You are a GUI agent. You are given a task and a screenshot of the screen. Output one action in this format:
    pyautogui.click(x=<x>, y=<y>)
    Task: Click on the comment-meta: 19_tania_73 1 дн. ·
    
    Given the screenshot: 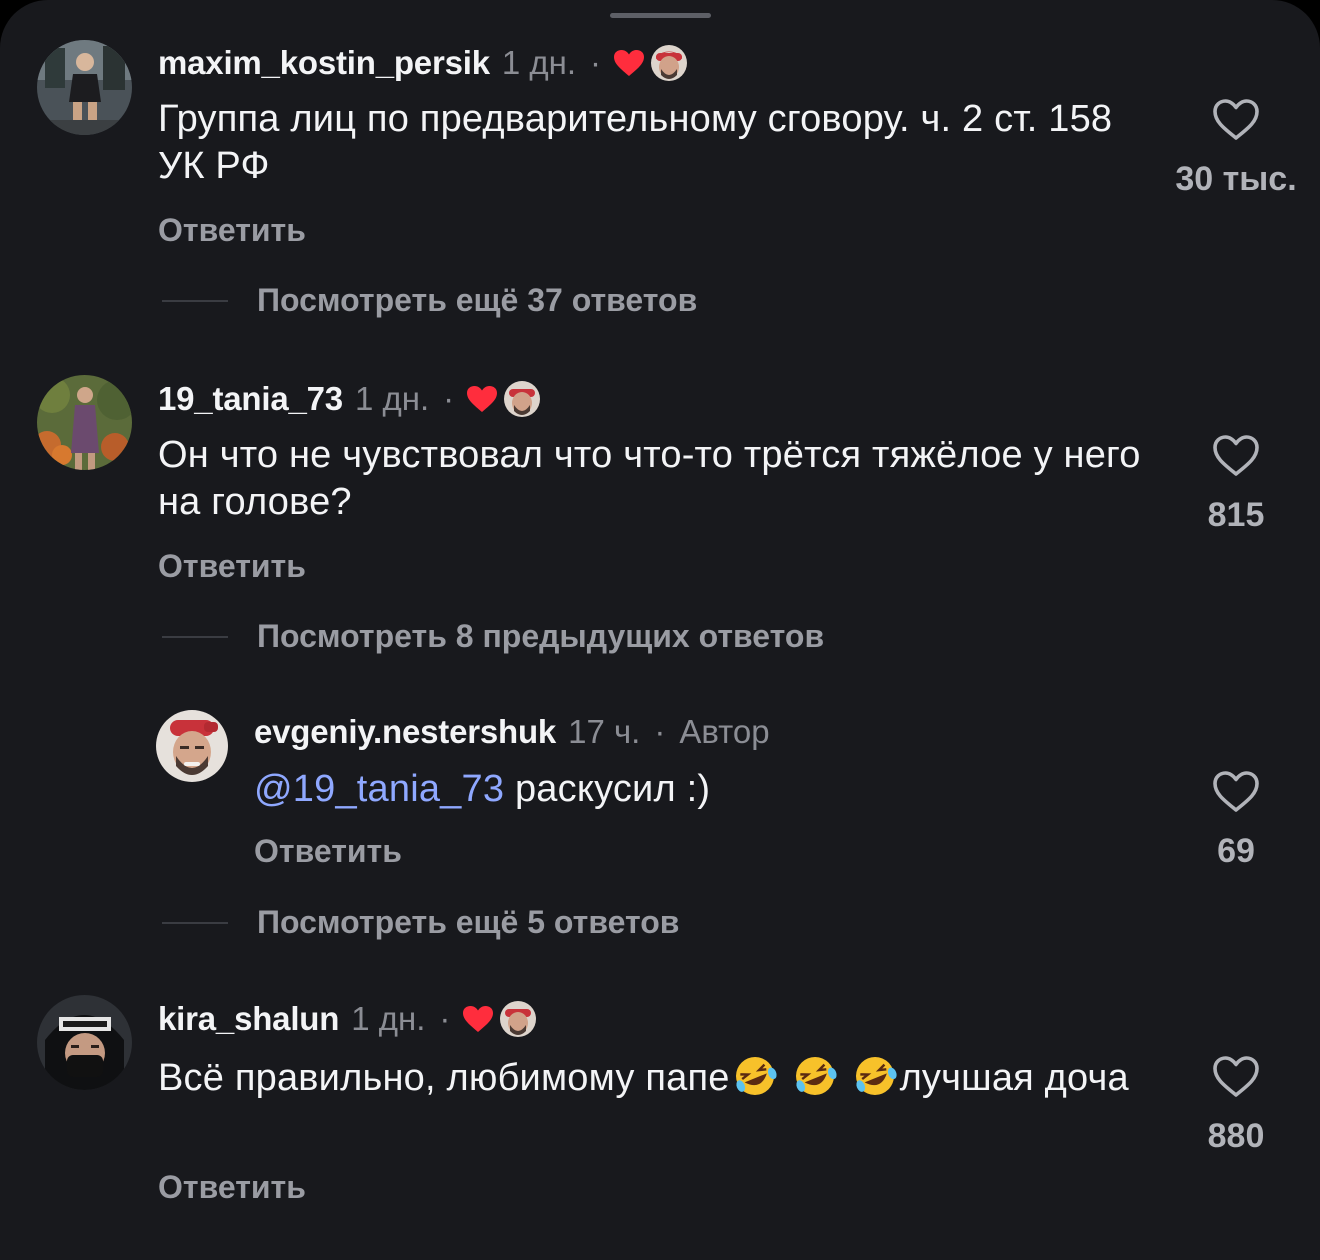 What is the action you would take?
    pyautogui.click(x=349, y=399)
    